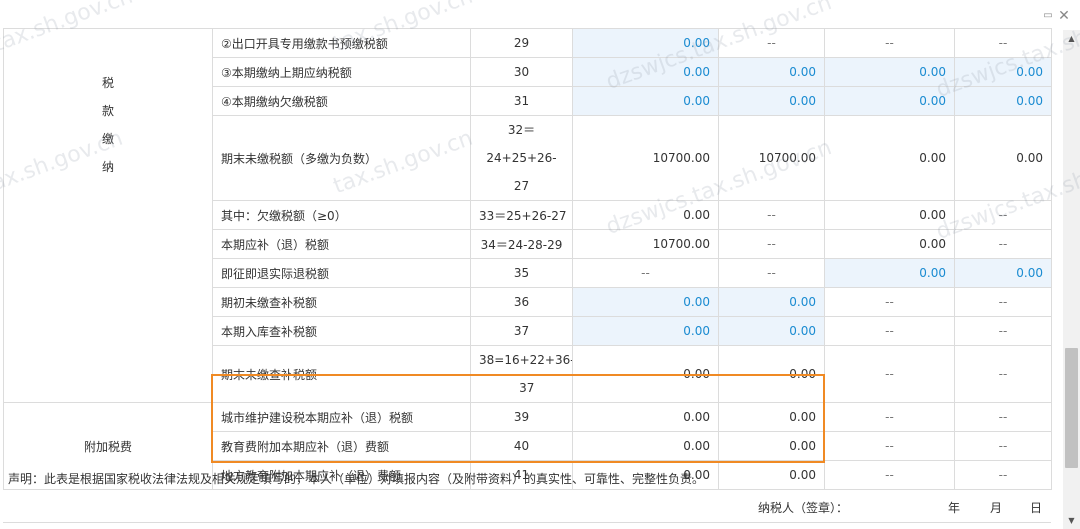  I want to click on minimize-icon: ▭, so click(1048, 16).